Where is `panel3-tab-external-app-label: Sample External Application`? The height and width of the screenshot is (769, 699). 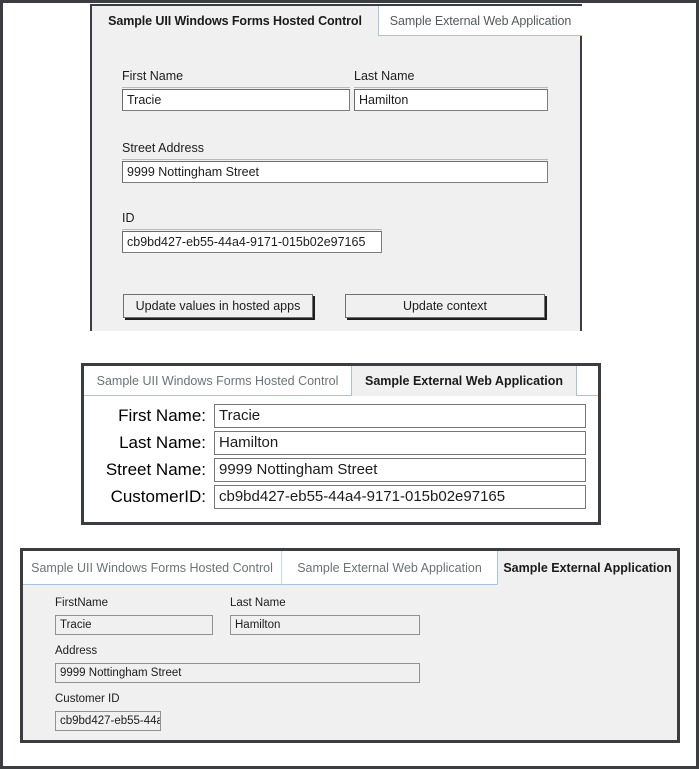 panel3-tab-external-app-label: Sample External Application is located at coordinates (587, 567).